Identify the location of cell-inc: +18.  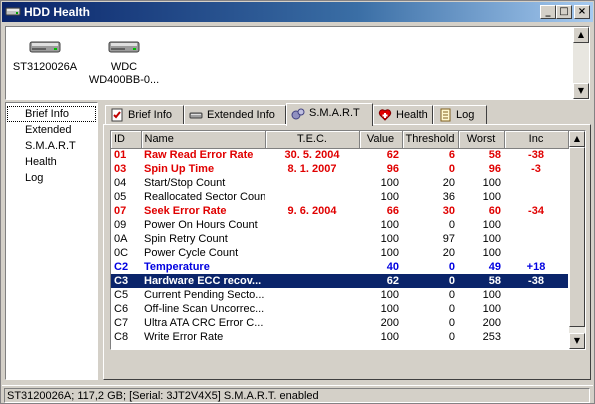
(536, 266).